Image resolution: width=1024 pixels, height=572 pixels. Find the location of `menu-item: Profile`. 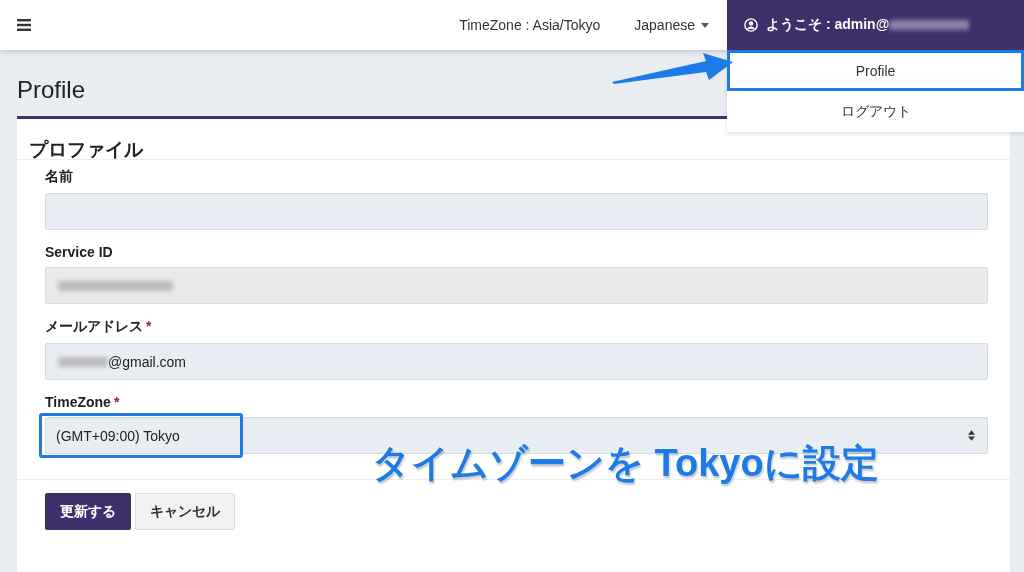

menu-item: Profile is located at coordinates (875, 70).